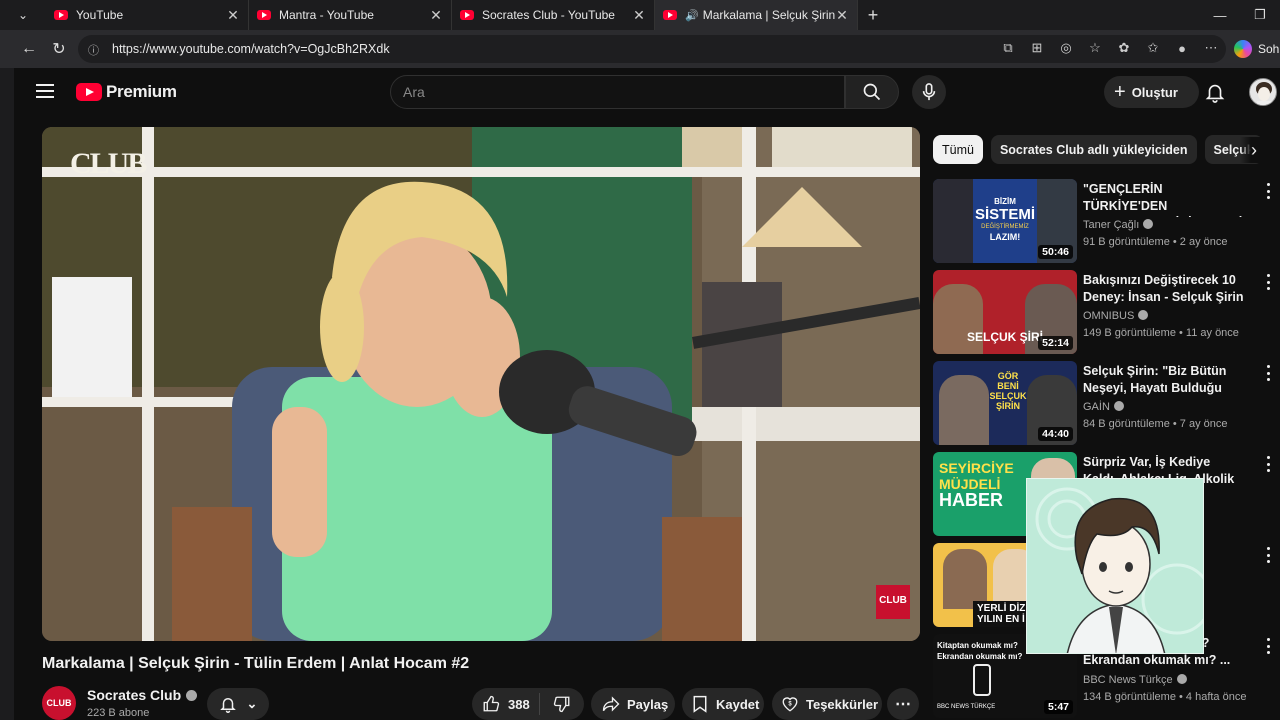 This screenshot has height=720, width=1280. What do you see at coordinates (873, 15) in the screenshot?
I see `new-tab-plus-icon: +` at bounding box center [873, 15].